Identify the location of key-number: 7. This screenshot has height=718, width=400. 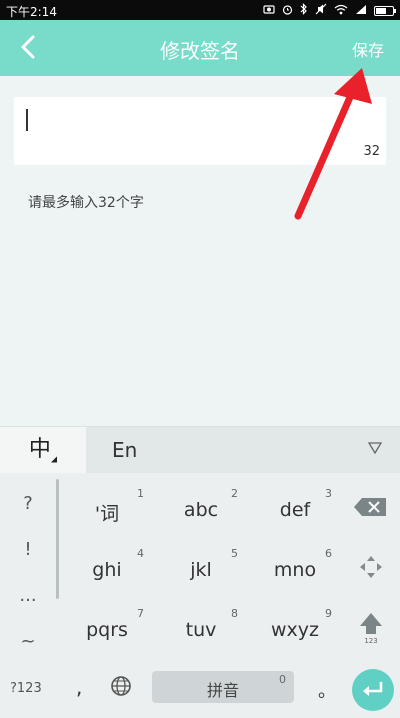
(140, 613).